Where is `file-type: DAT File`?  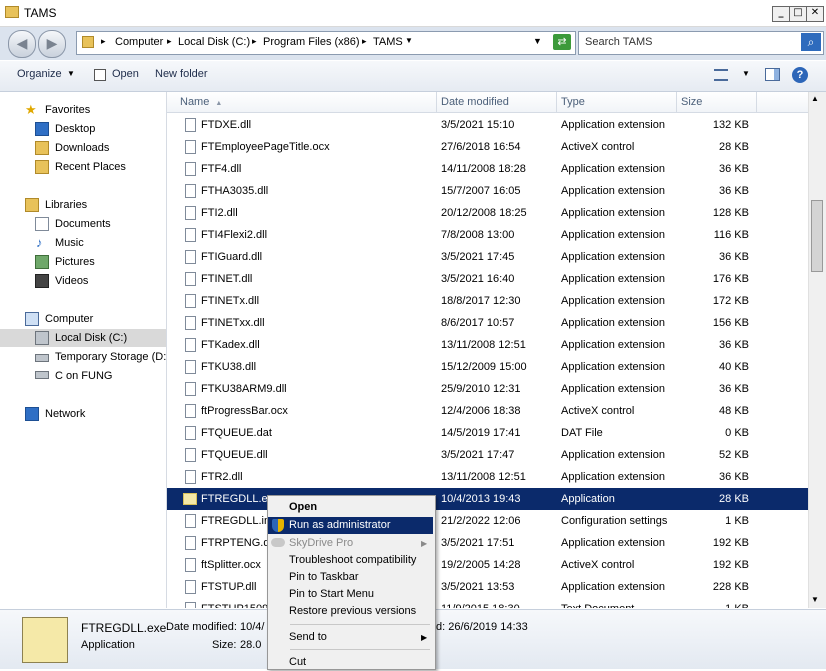
file-type: DAT File is located at coordinates (582, 433).